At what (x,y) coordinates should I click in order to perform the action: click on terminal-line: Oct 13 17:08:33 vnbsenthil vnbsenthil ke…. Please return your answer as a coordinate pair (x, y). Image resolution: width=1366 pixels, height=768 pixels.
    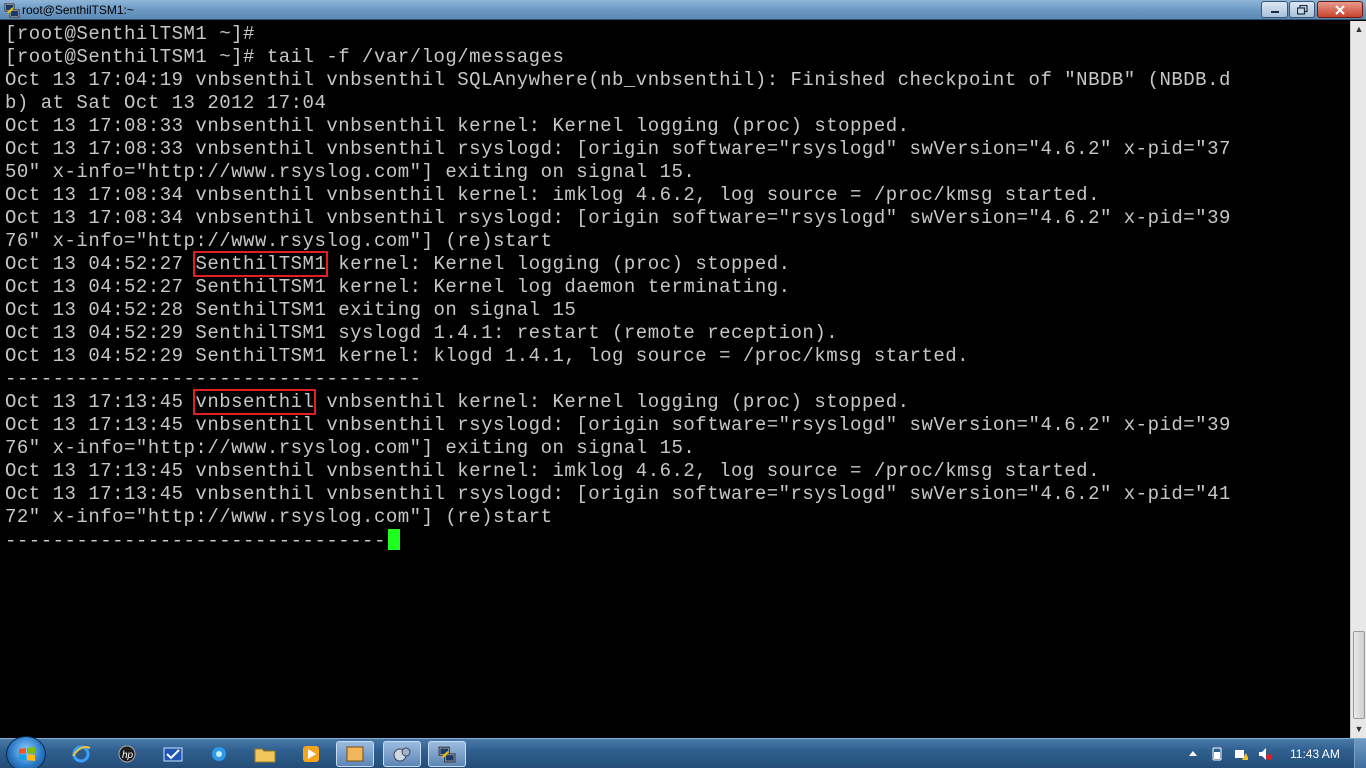
    Looking at the image, I should click on (457, 126).